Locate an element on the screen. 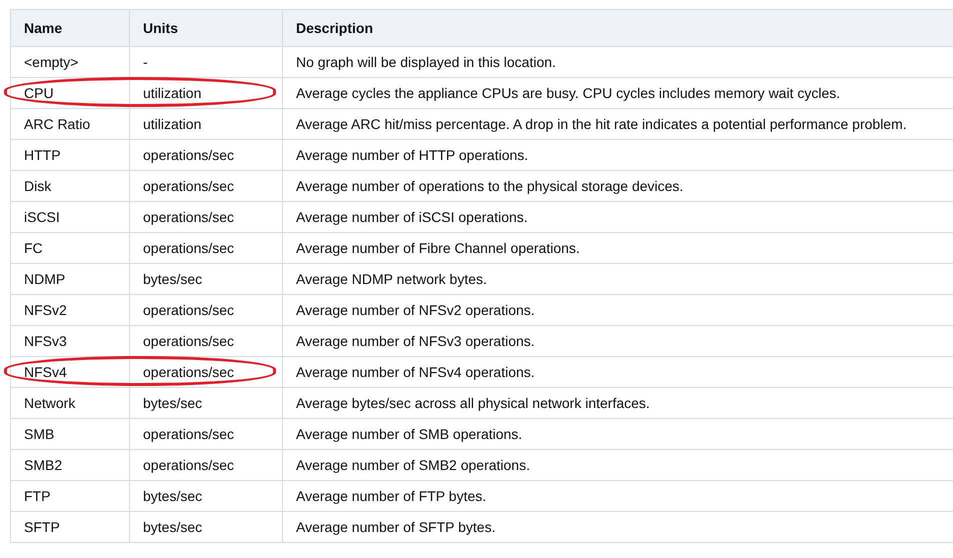 This screenshot has width=953, height=558. description-cell: Average number of NFSv3 operations. is located at coordinates (415, 341).